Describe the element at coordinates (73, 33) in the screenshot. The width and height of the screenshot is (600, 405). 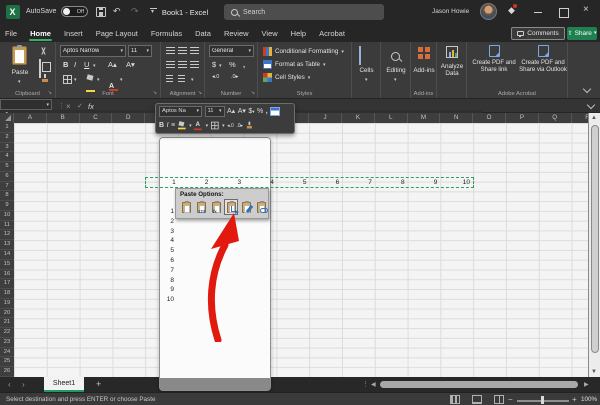
I see `tab-insert: Insert` at that location.